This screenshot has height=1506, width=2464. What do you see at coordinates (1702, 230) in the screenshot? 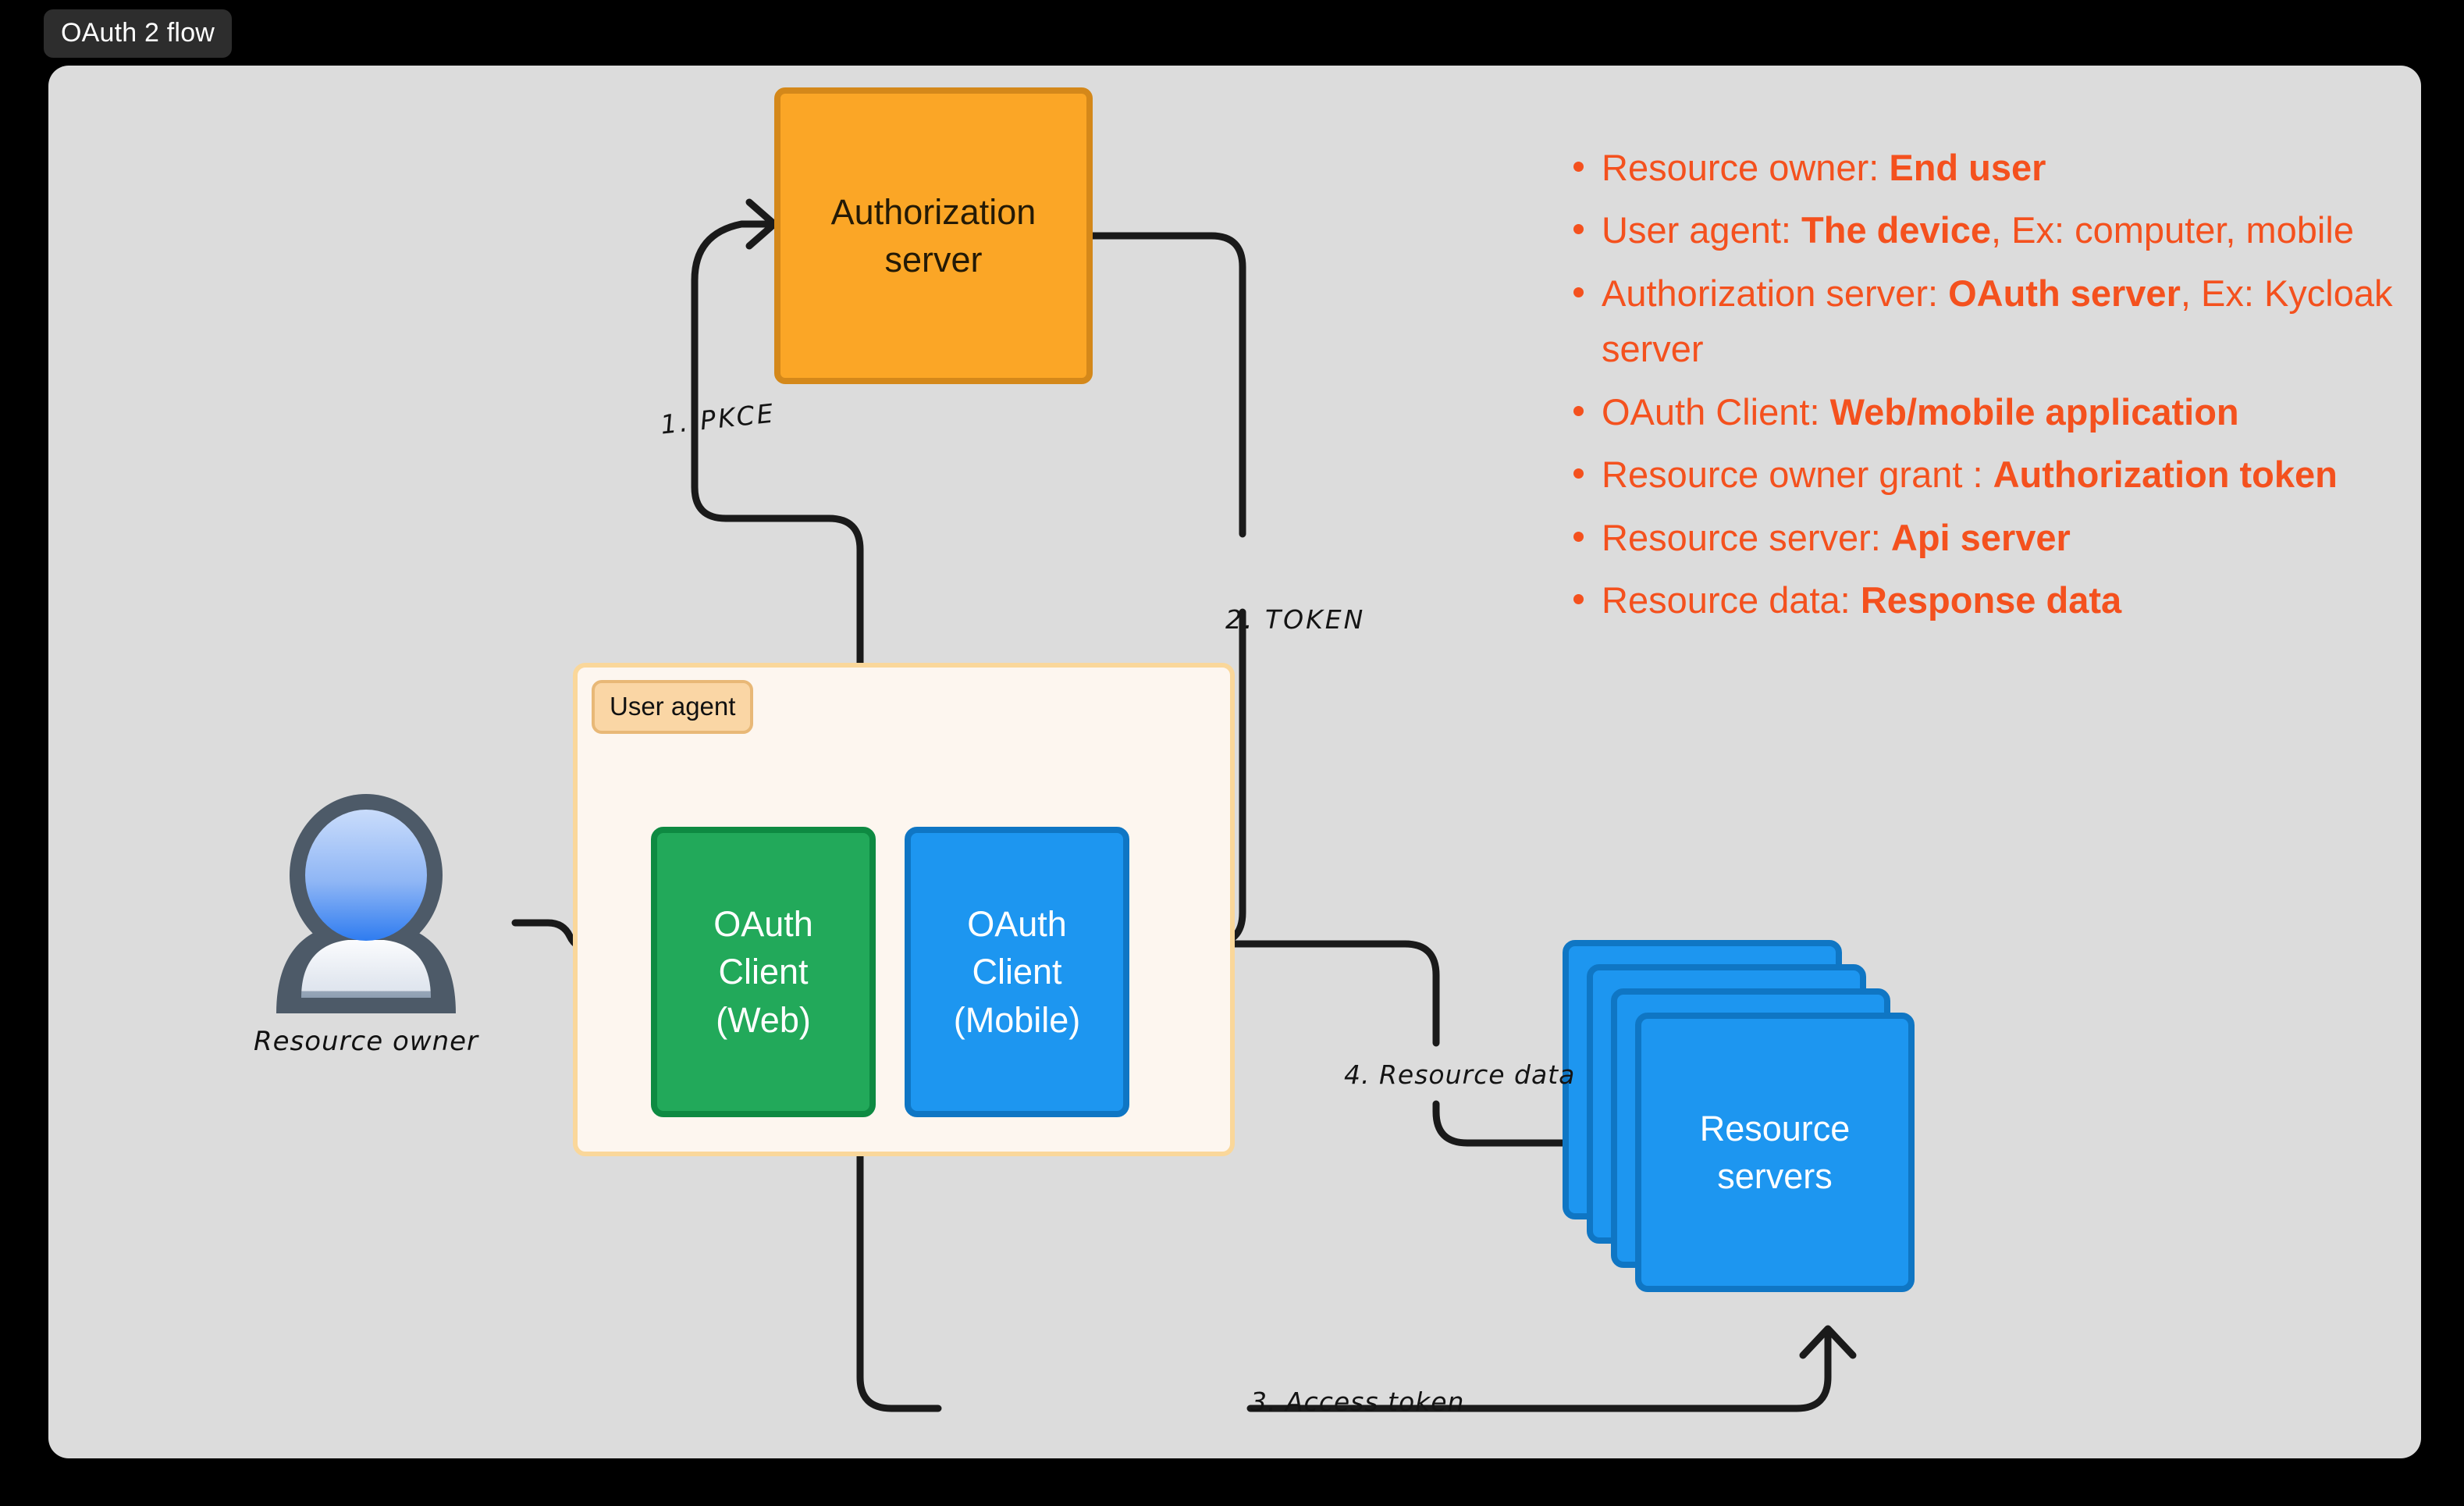
I see `legend-item-prefix: User agent:` at bounding box center [1702, 230].